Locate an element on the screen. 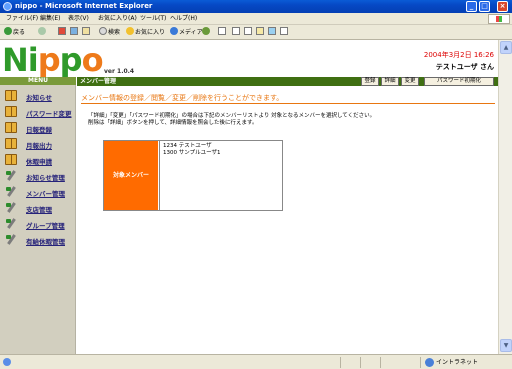 This screenshot has height=369, width=512. sidebar-item-label: 月報出力 is located at coordinates (39, 146).